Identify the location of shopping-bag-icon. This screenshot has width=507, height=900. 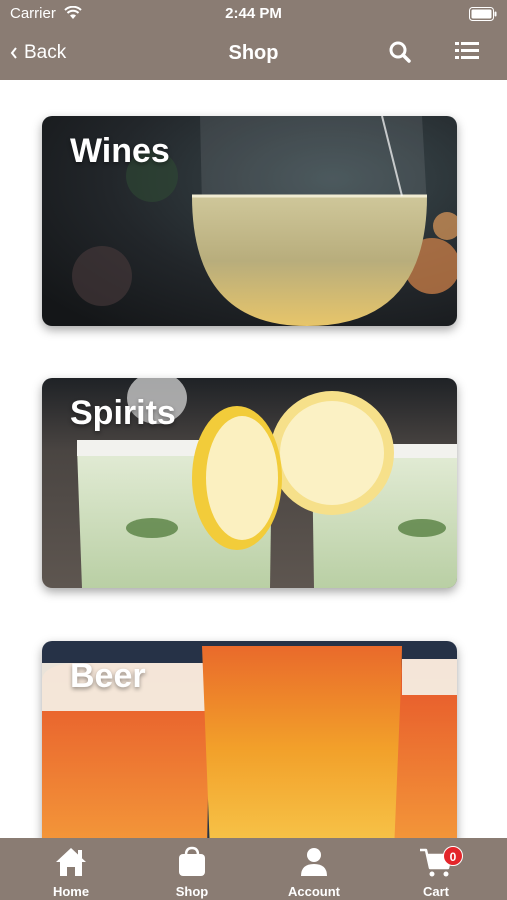
(192, 861).